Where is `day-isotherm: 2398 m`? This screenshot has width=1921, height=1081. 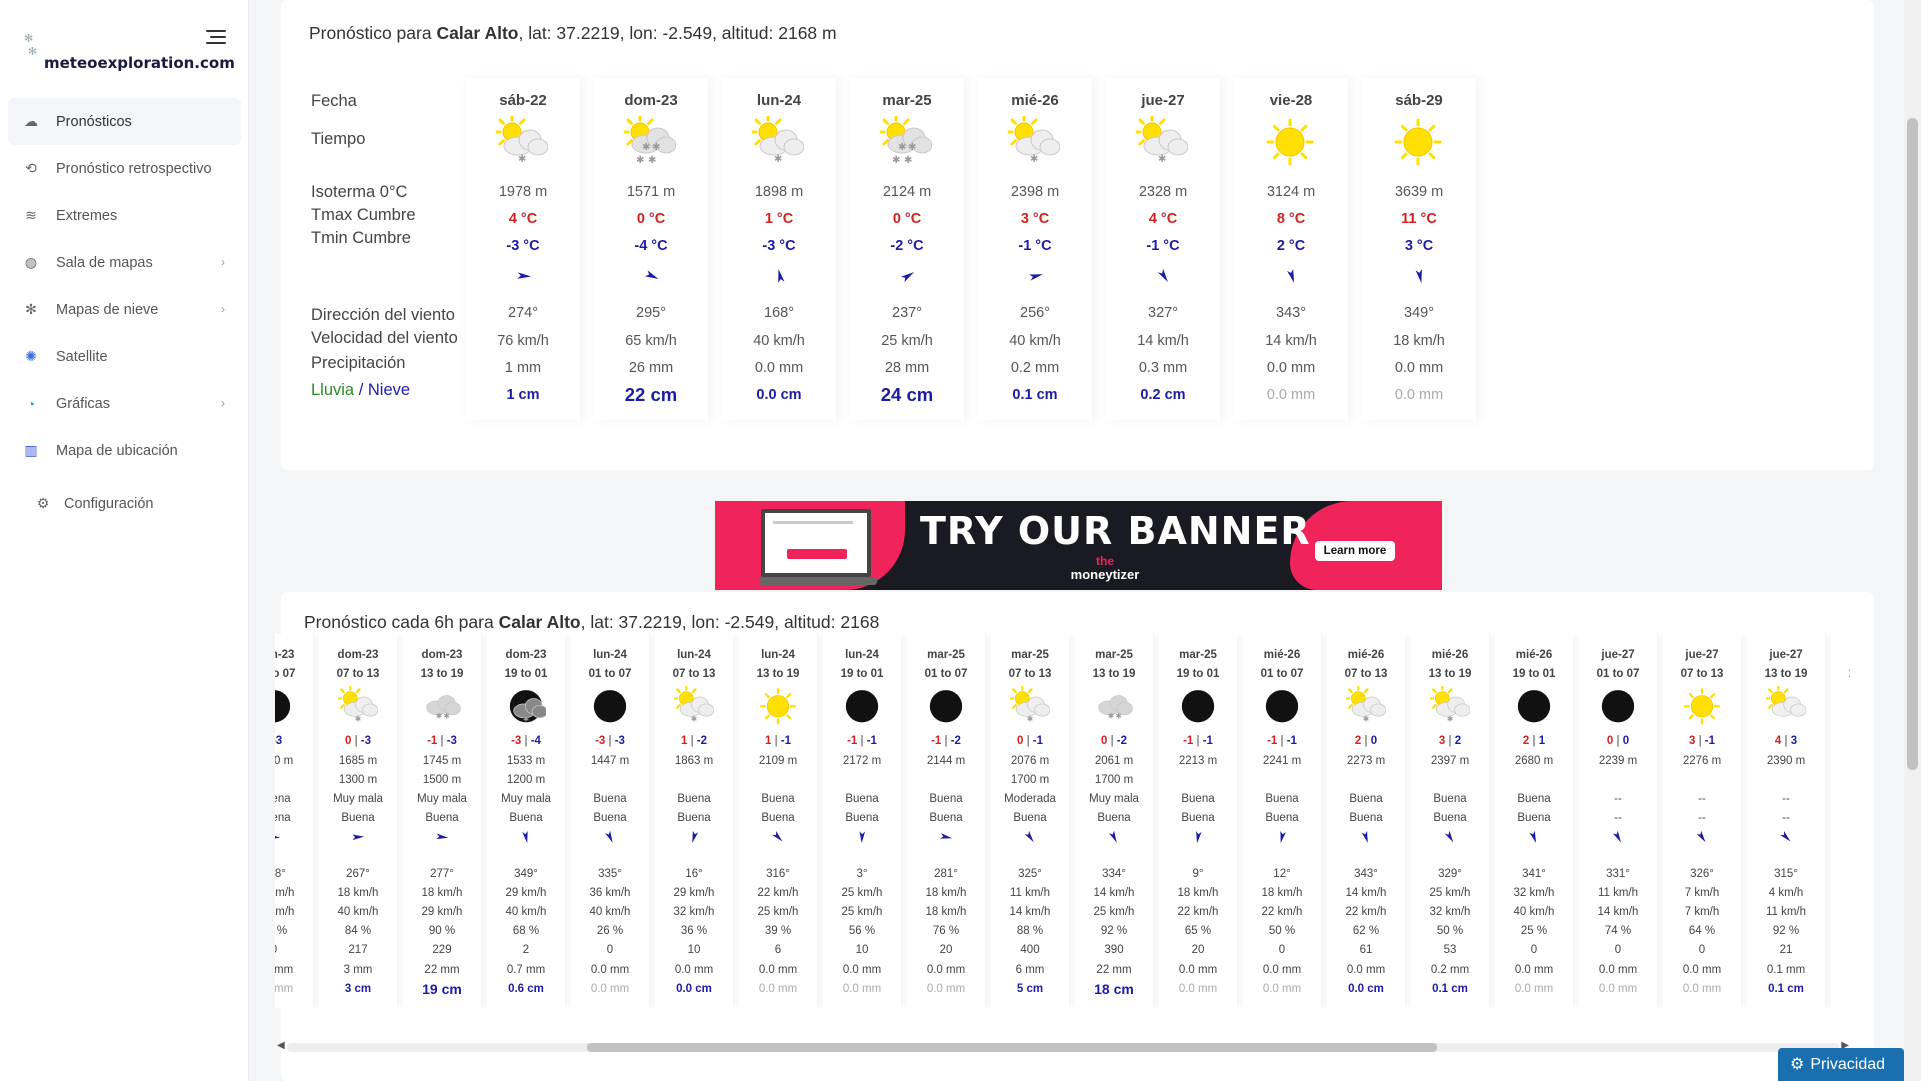
day-isotherm: 2398 m is located at coordinates (1035, 192).